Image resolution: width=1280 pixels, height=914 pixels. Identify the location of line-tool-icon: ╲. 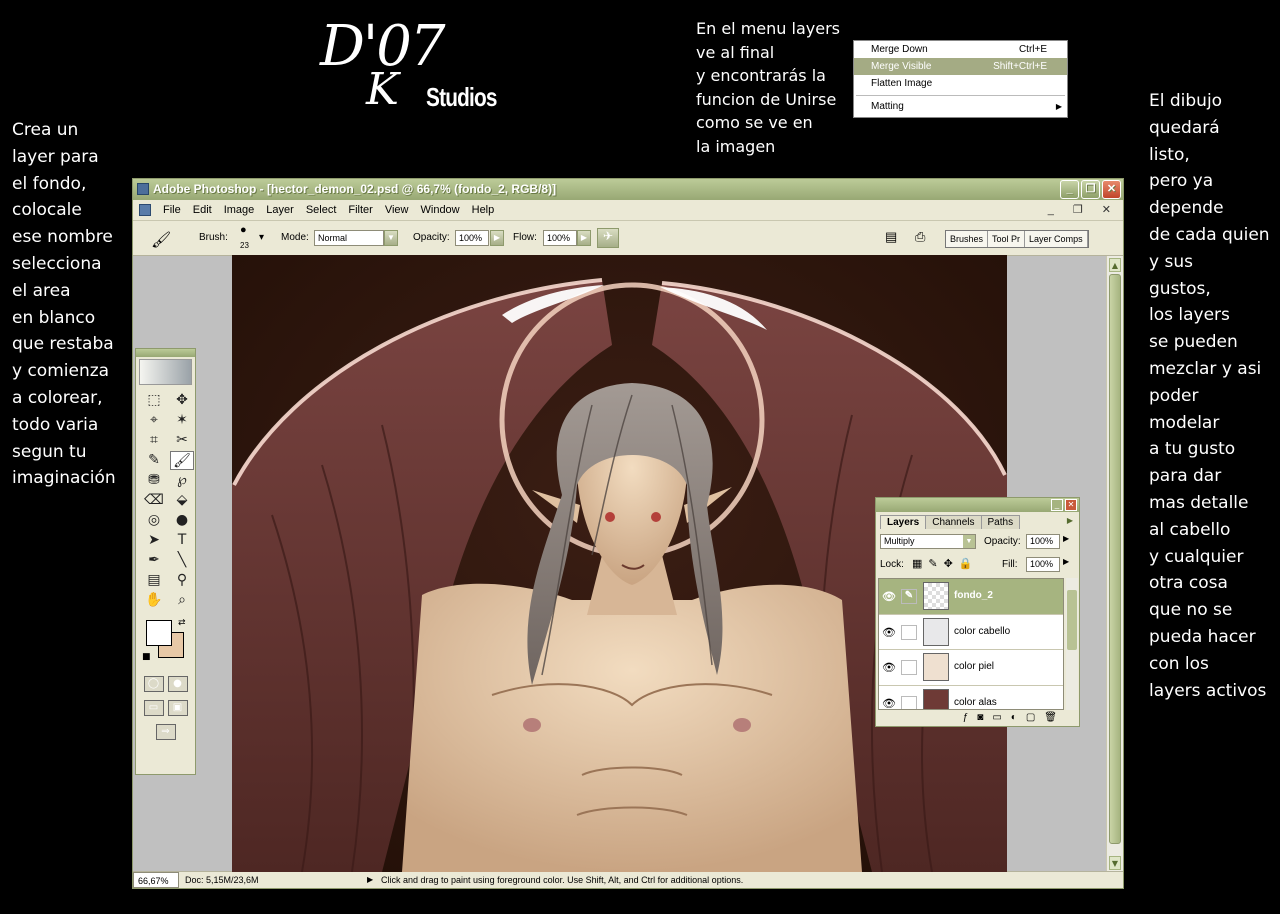
(182, 560).